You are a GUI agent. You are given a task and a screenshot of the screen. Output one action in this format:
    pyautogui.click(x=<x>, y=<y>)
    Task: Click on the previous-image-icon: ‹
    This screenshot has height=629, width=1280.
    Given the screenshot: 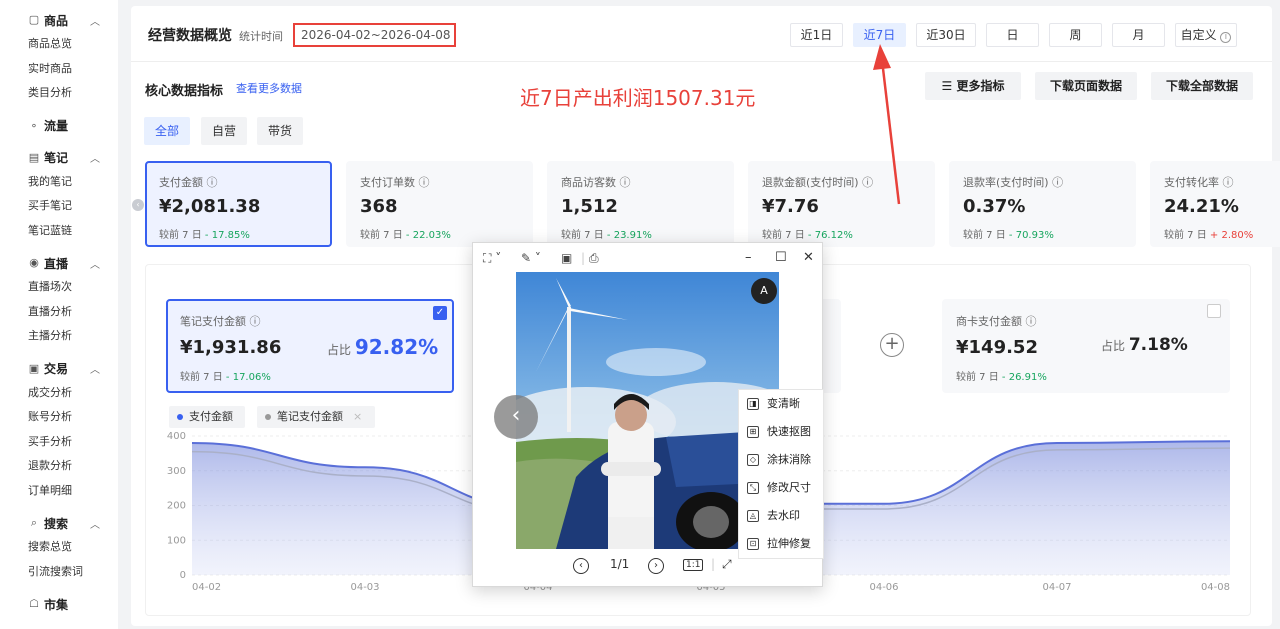 What is the action you would take?
    pyautogui.click(x=516, y=417)
    